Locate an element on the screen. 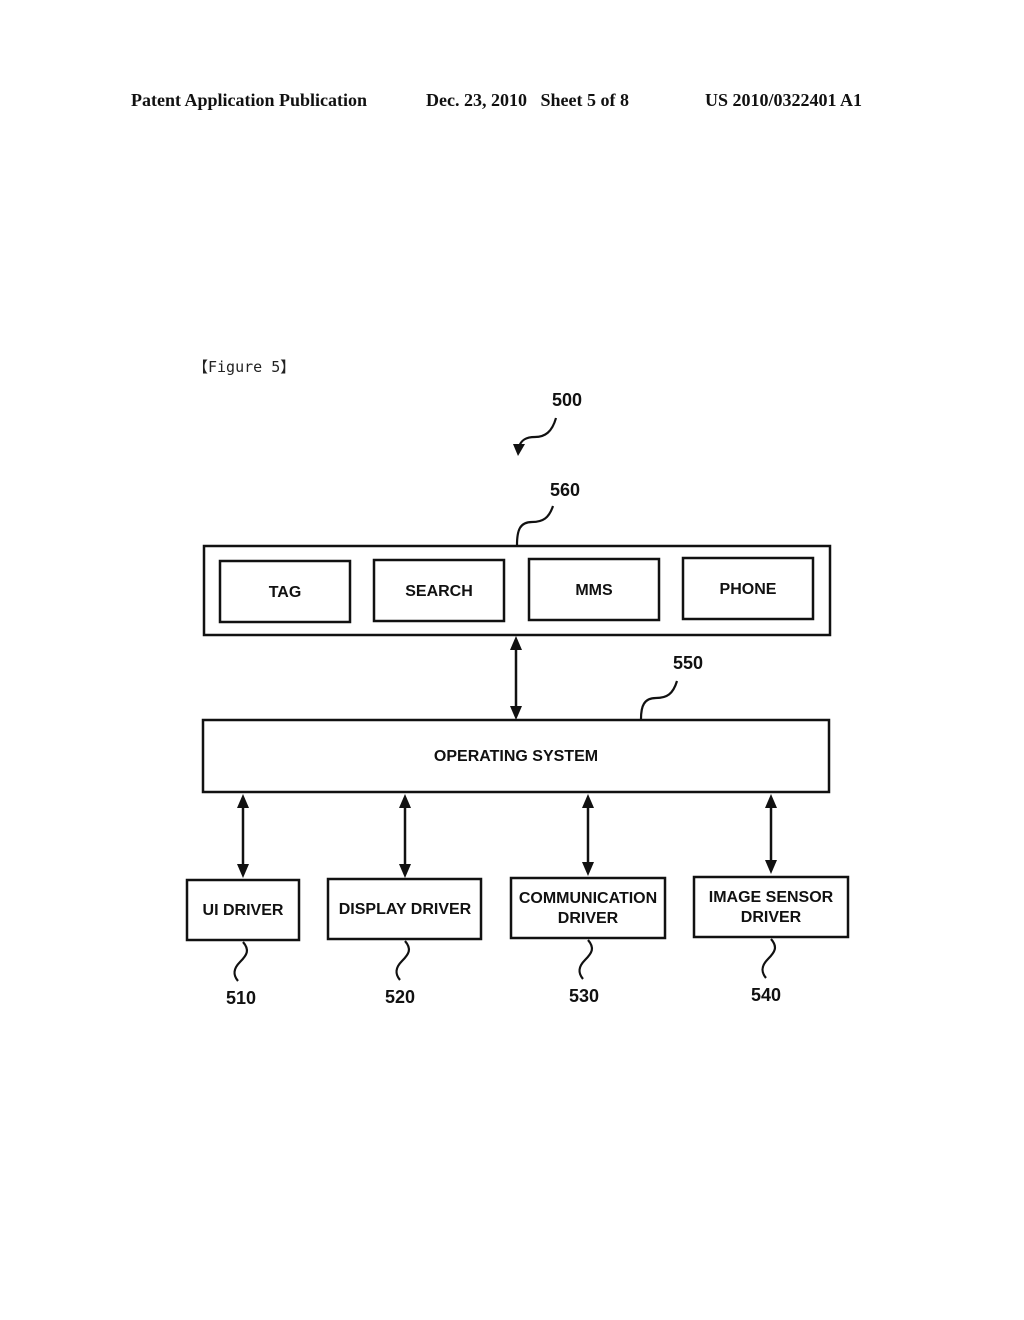 This screenshot has width=1024, height=1320. arrow-os-display-driver is located at coordinates (405, 836).